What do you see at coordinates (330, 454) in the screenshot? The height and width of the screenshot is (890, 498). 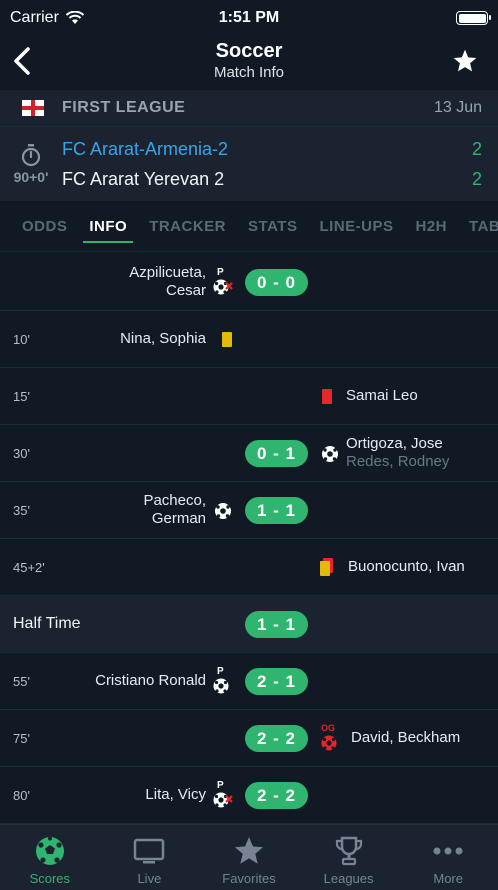 I see `goal-icon` at bounding box center [330, 454].